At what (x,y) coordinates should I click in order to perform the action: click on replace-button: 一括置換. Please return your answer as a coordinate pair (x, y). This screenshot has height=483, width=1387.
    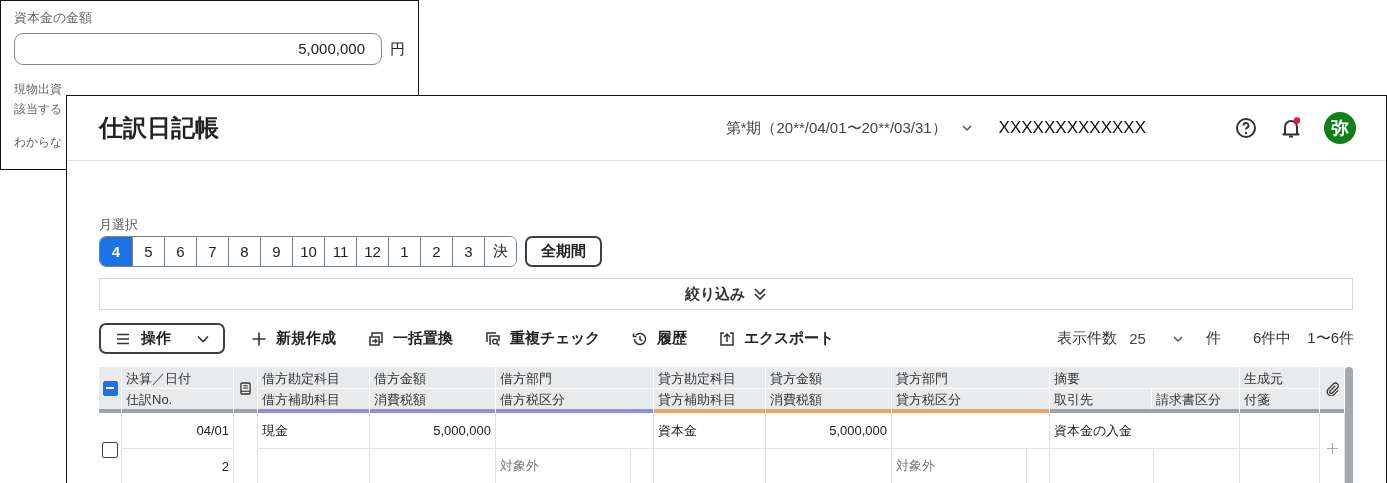
    Looking at the image, I should click on (410, 338).